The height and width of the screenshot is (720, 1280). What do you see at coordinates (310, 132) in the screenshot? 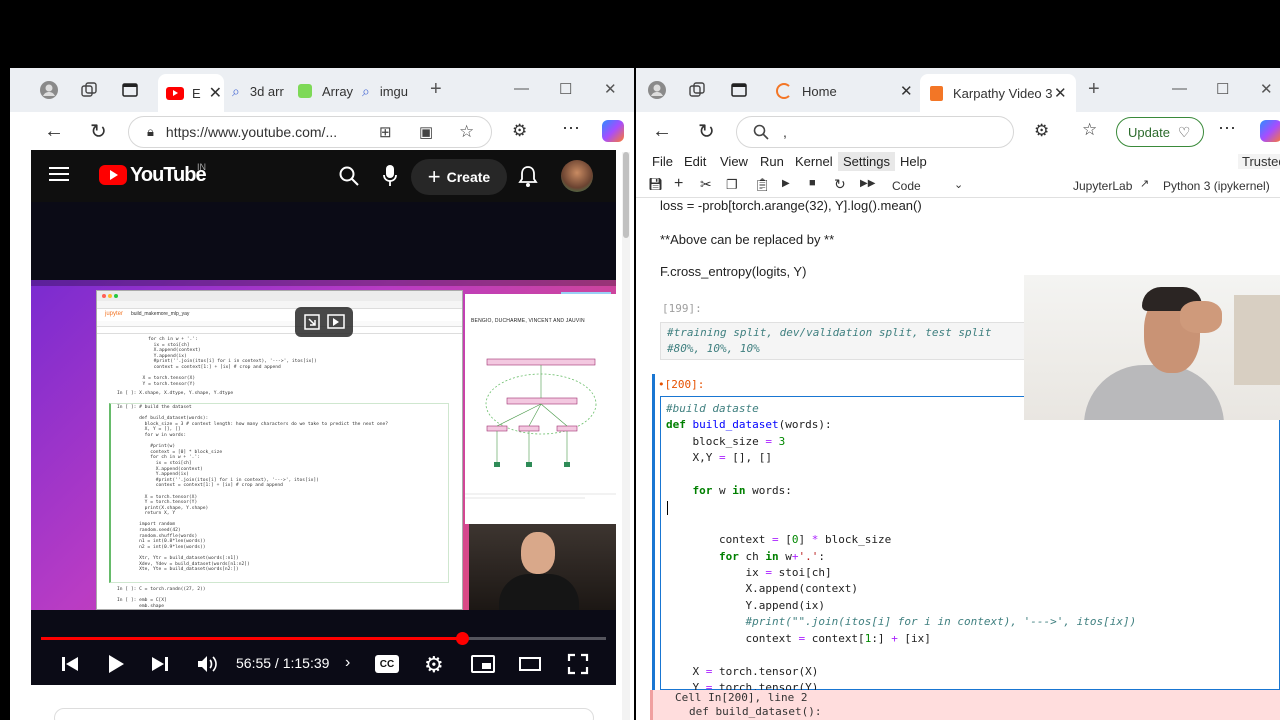
I see `address-bar: 🔒︎ https://www.youtube.com/... ⊞ ▣ ☆` at bounding box center [310, 132].